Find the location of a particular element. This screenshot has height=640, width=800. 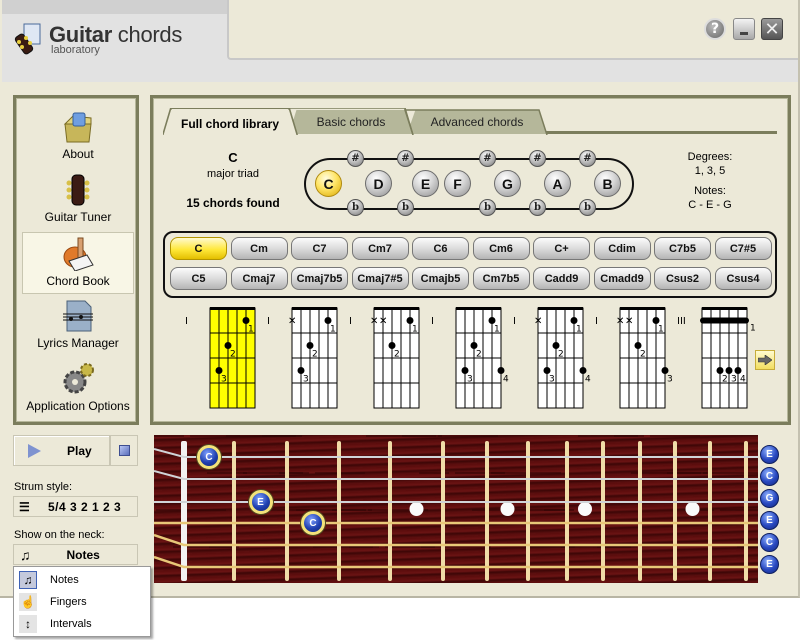

chord-diagram: I 1 2 3 4 is located at coordinates (469, 360).